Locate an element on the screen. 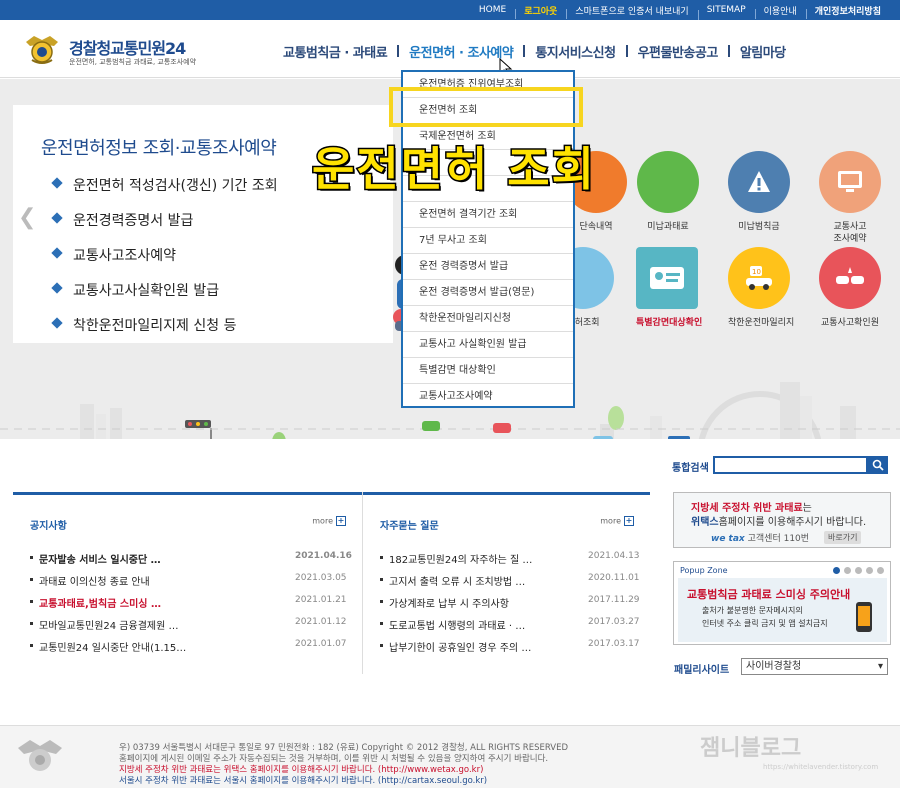 This screenshot has width=900, height=788. faq-text: 가상계좌로 납부 시 주의사항 is located at coordinates (449, 604).